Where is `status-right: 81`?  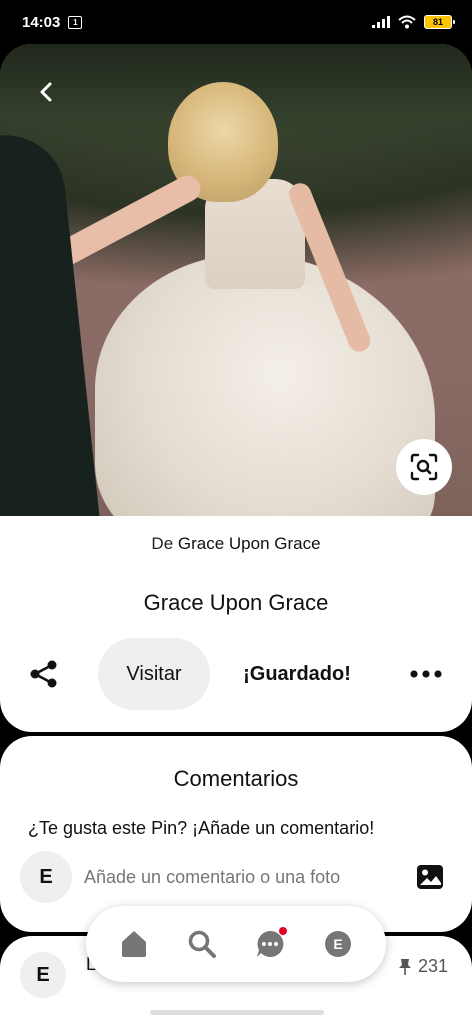 status-right: 81 is located at coordinates (413, 22).